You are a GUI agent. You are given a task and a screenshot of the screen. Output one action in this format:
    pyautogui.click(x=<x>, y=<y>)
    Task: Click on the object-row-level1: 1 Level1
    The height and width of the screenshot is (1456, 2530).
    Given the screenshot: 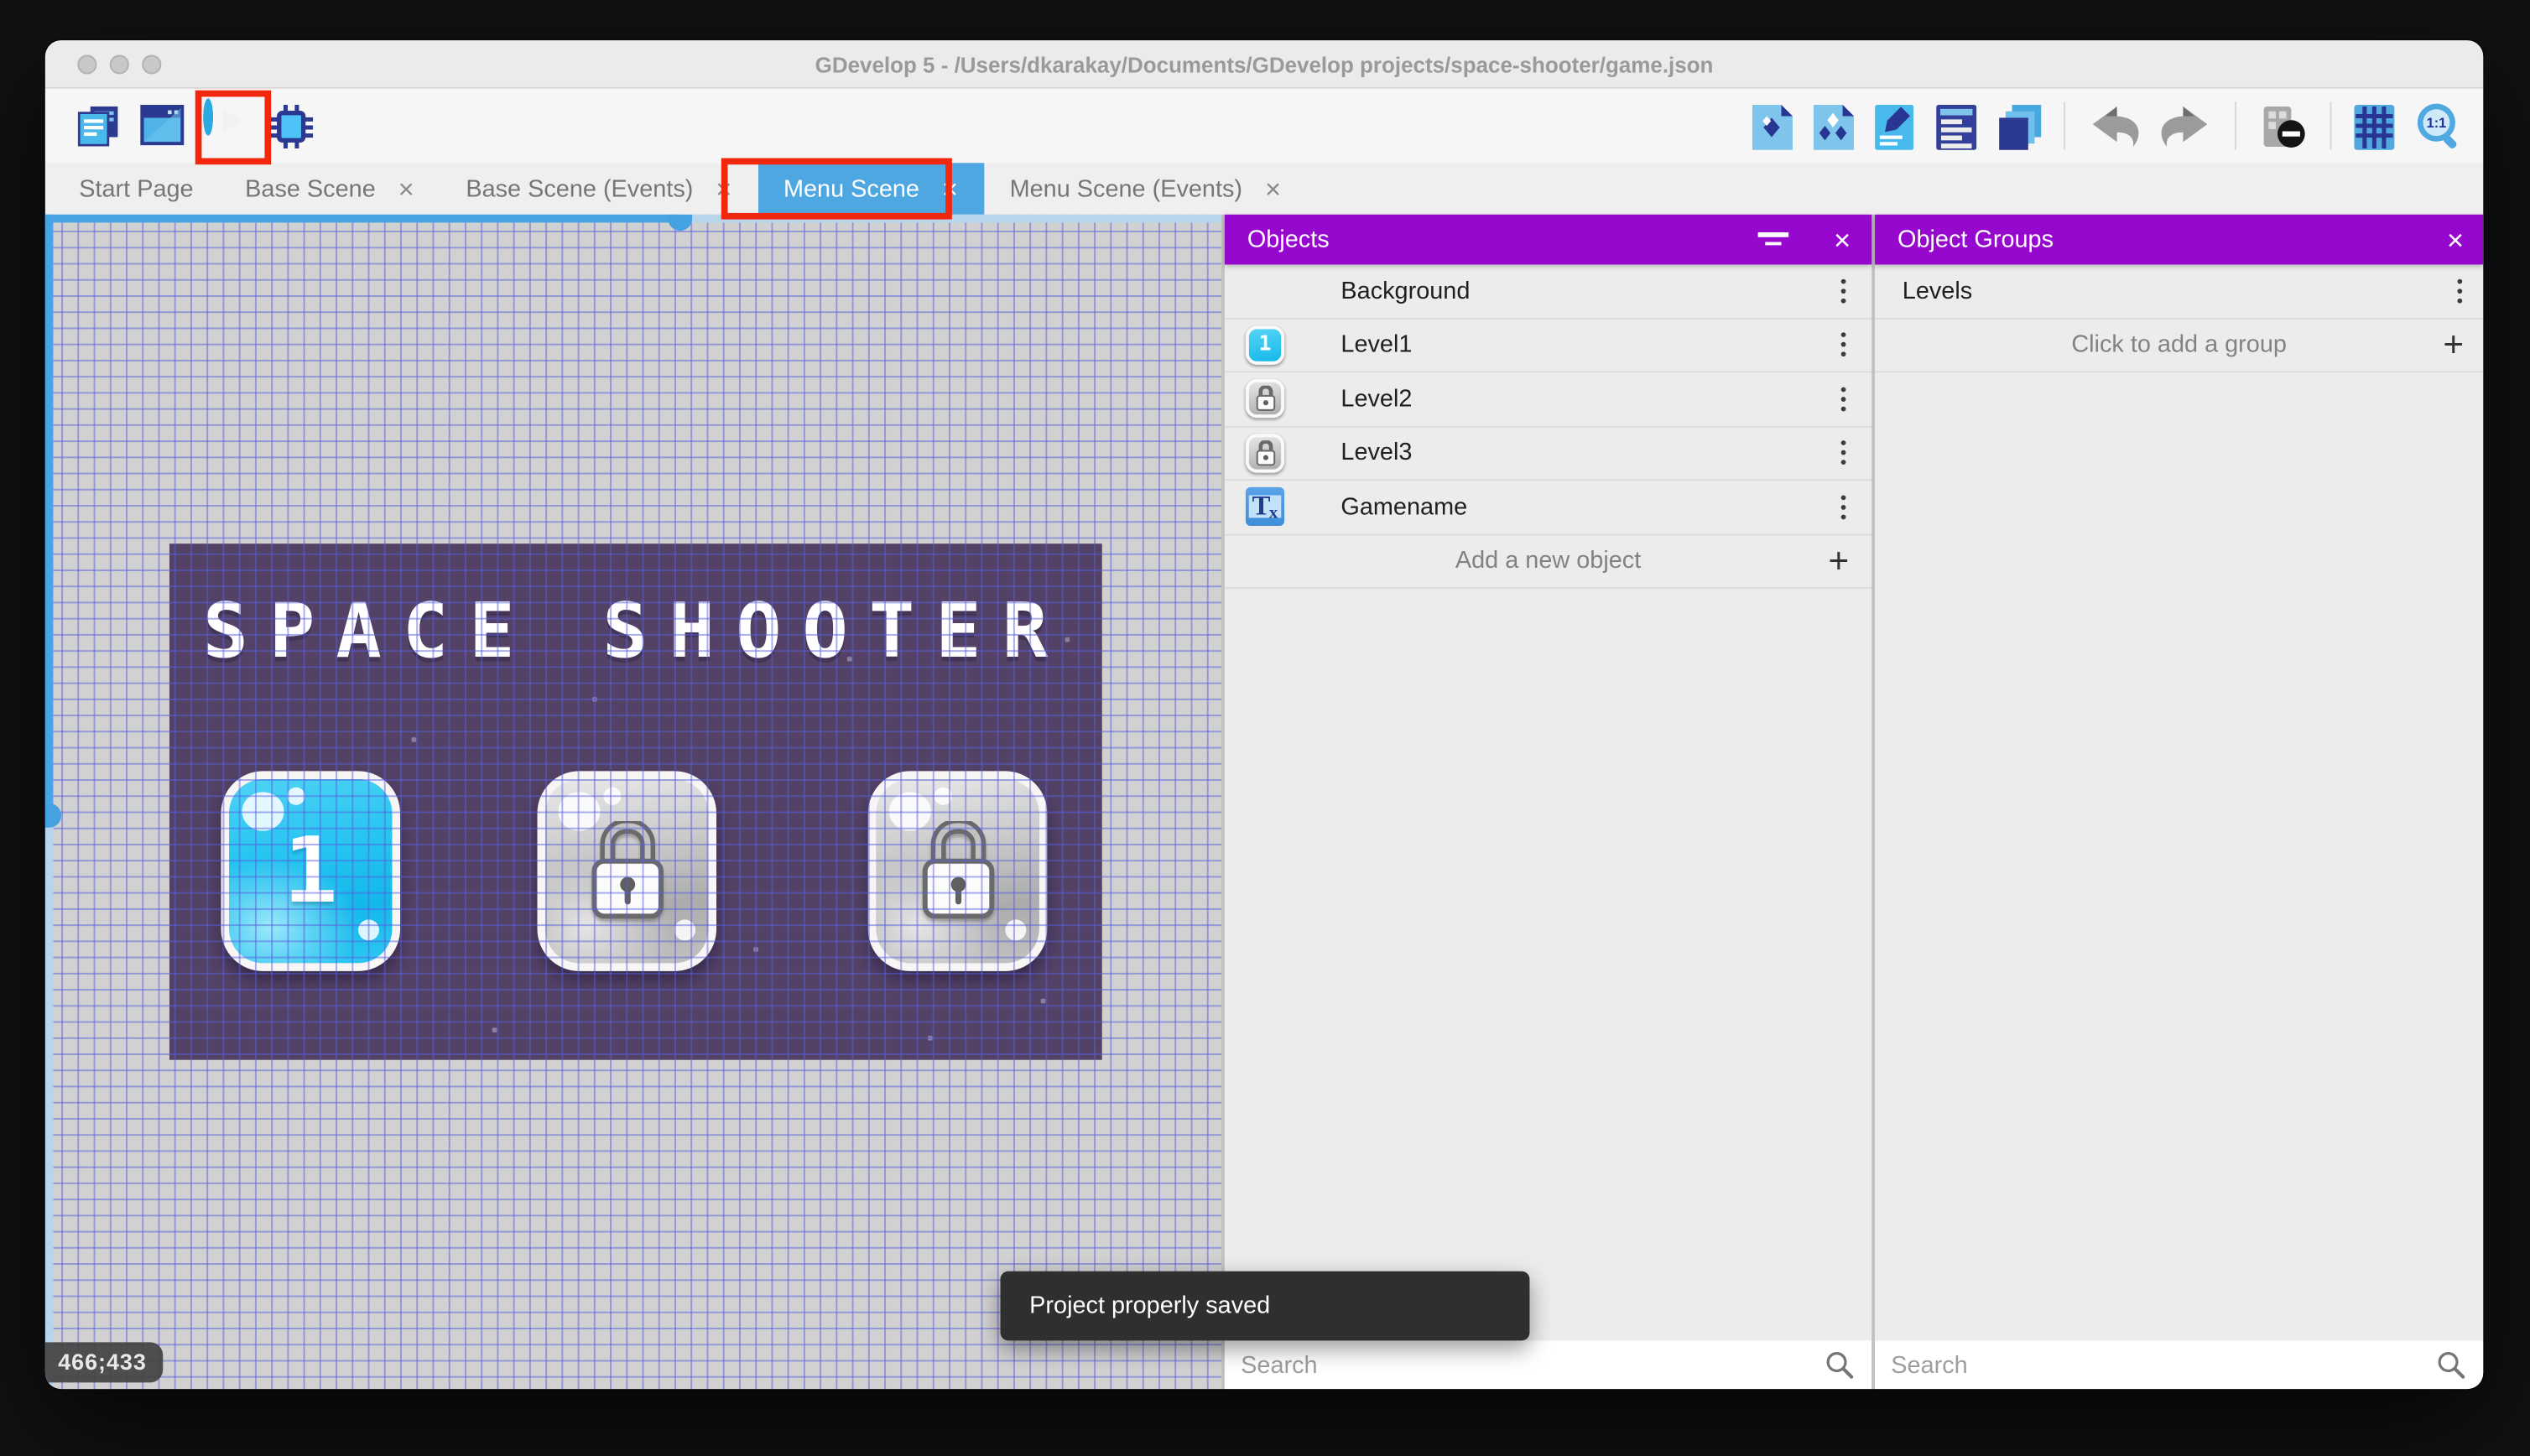 What is the action you would take?
    pyautogui.click(x=1548, y=346)
    